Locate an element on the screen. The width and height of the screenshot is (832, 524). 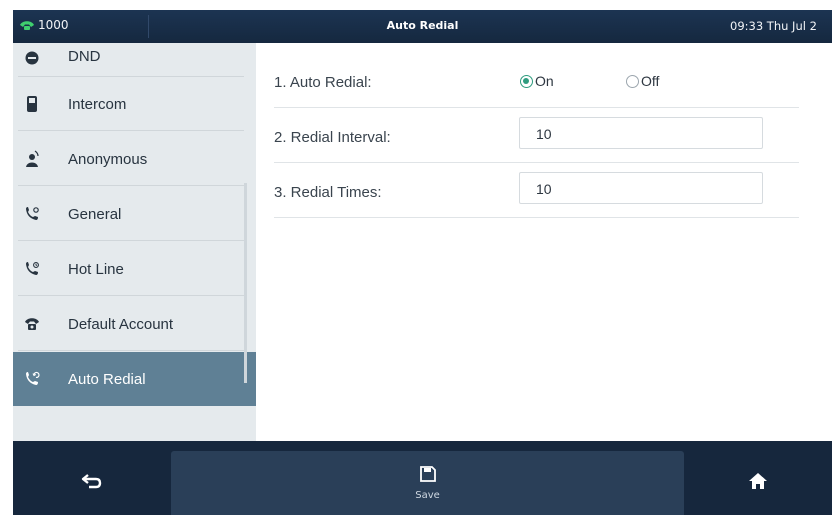
sidebar-item-label: Anonymous is located at coordinates (108, 159).